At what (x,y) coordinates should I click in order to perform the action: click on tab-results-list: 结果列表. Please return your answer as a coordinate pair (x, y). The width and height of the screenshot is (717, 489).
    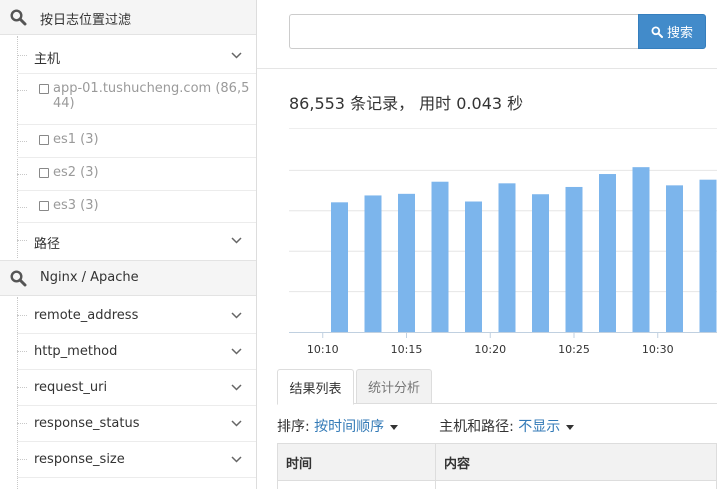
    Looking at the image, I should click on (315, 387).